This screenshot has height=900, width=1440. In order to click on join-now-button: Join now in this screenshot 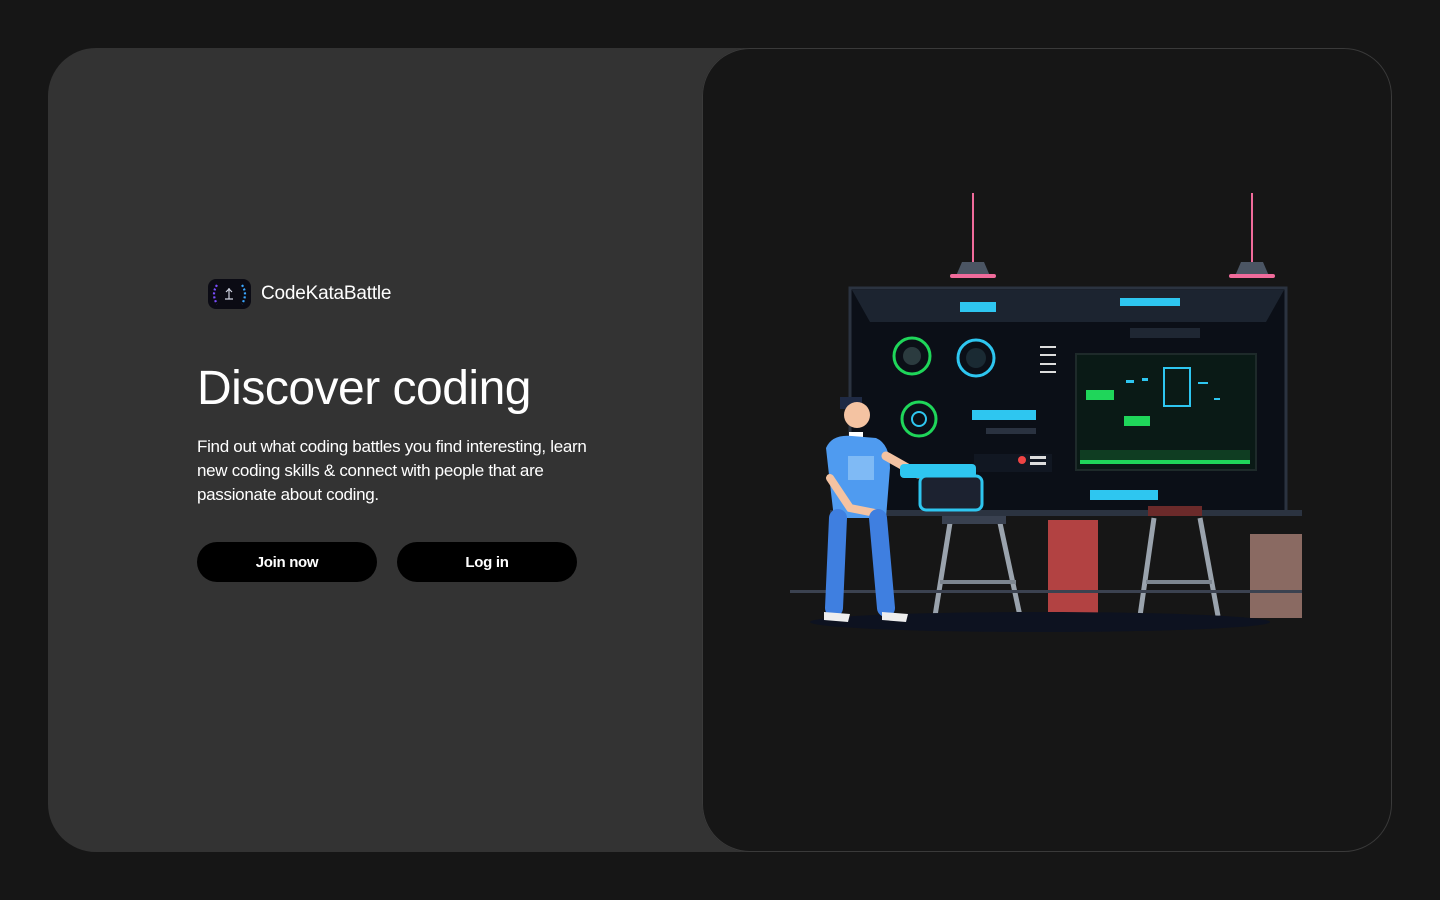, I will do `click(287, 562)`.